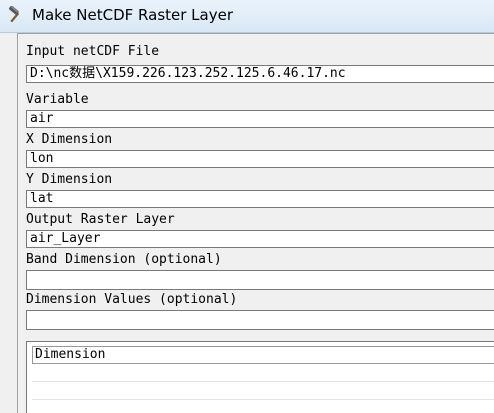  Describe the element at coordinates (15, 14) in the screenshot. I see `hammer-icon` at that location.